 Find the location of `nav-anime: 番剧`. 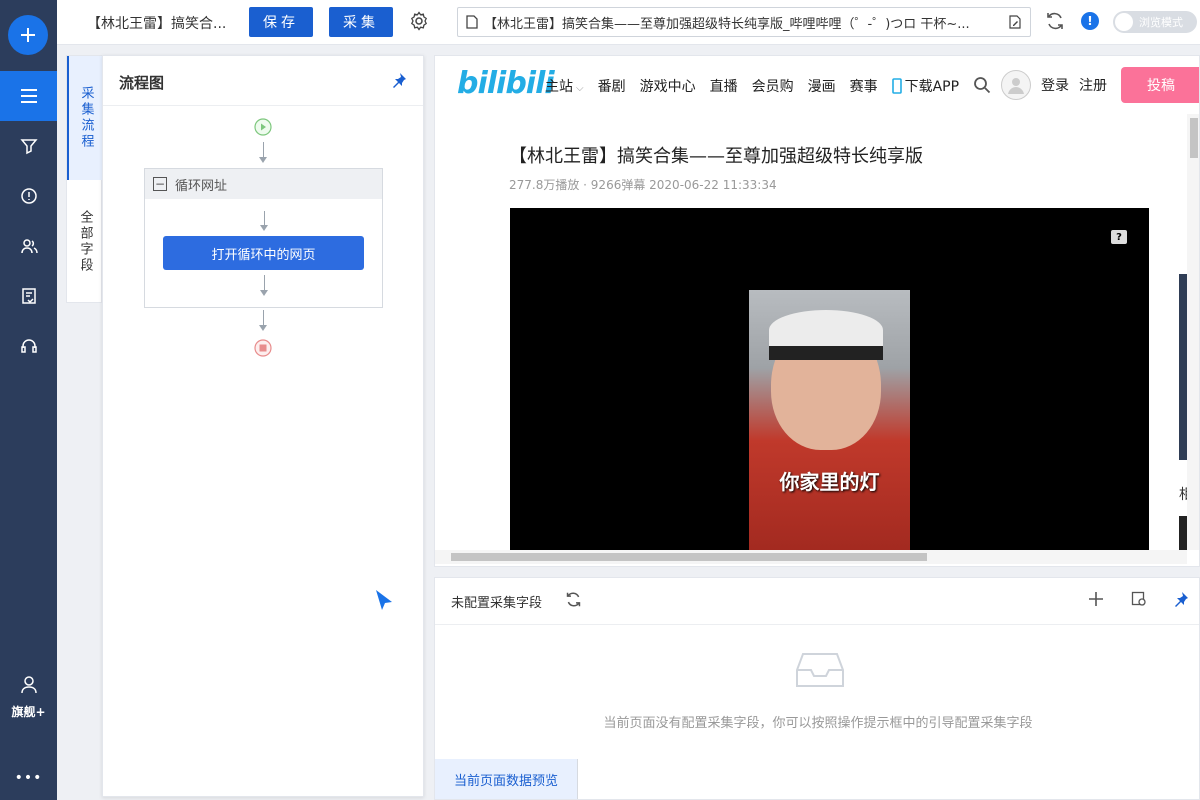

nav-anime: 番剧 is located at coordinates (612, 86).